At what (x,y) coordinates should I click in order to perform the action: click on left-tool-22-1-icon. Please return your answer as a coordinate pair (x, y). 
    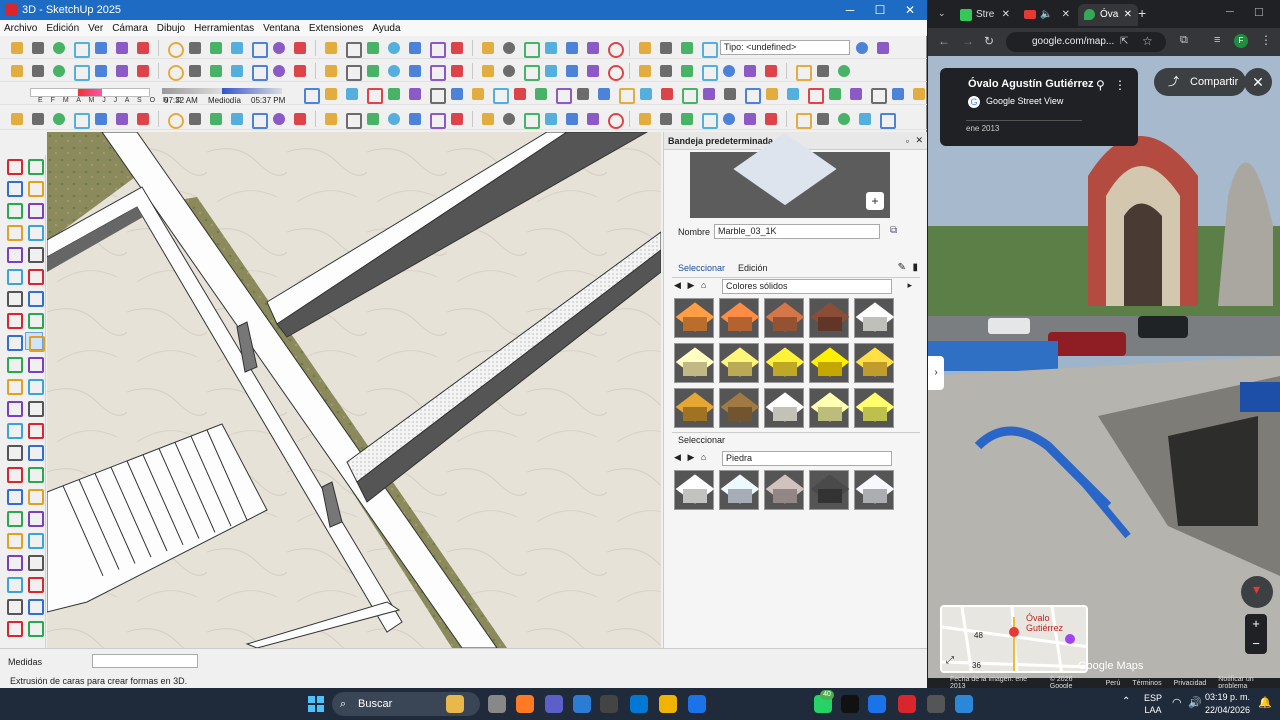
    Looking at the image, I should click on (13, 627).